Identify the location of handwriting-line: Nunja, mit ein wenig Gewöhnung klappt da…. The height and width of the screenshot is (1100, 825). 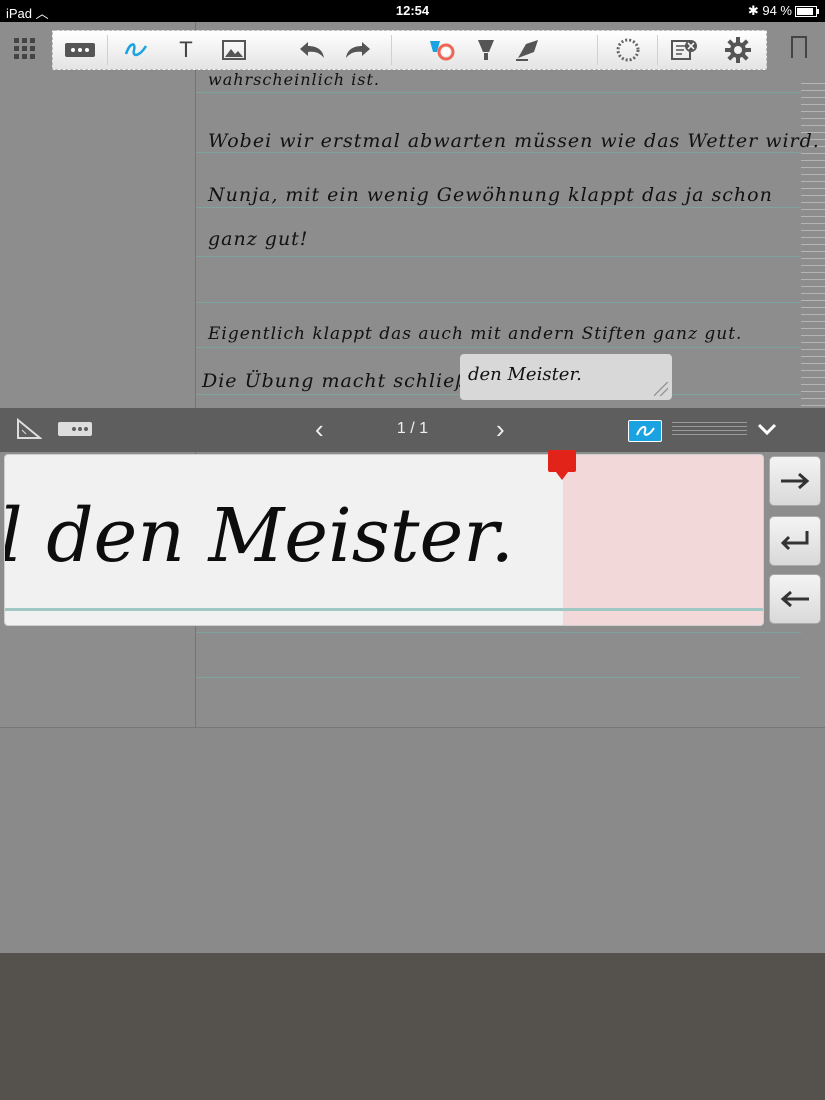
(490, 195).